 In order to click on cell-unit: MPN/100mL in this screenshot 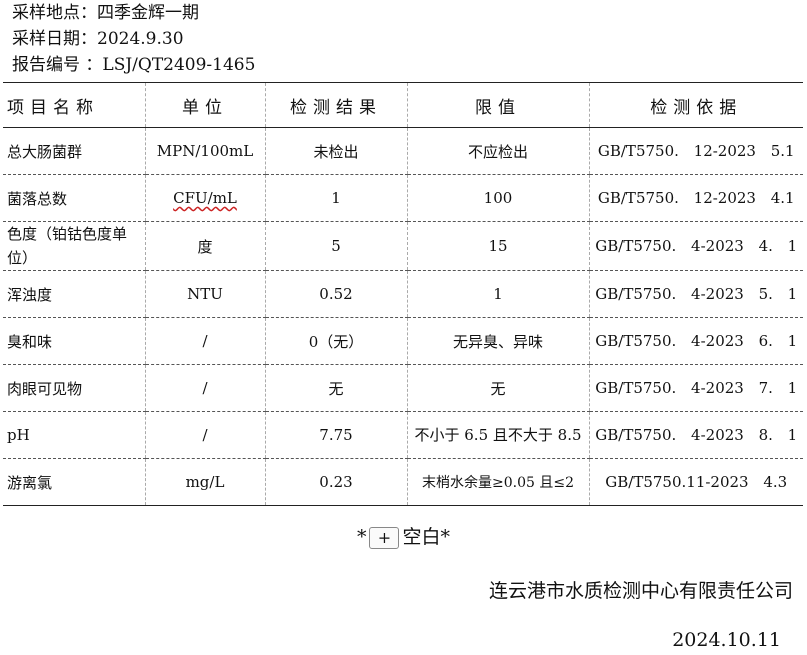, I will do `click(204, 151)`.